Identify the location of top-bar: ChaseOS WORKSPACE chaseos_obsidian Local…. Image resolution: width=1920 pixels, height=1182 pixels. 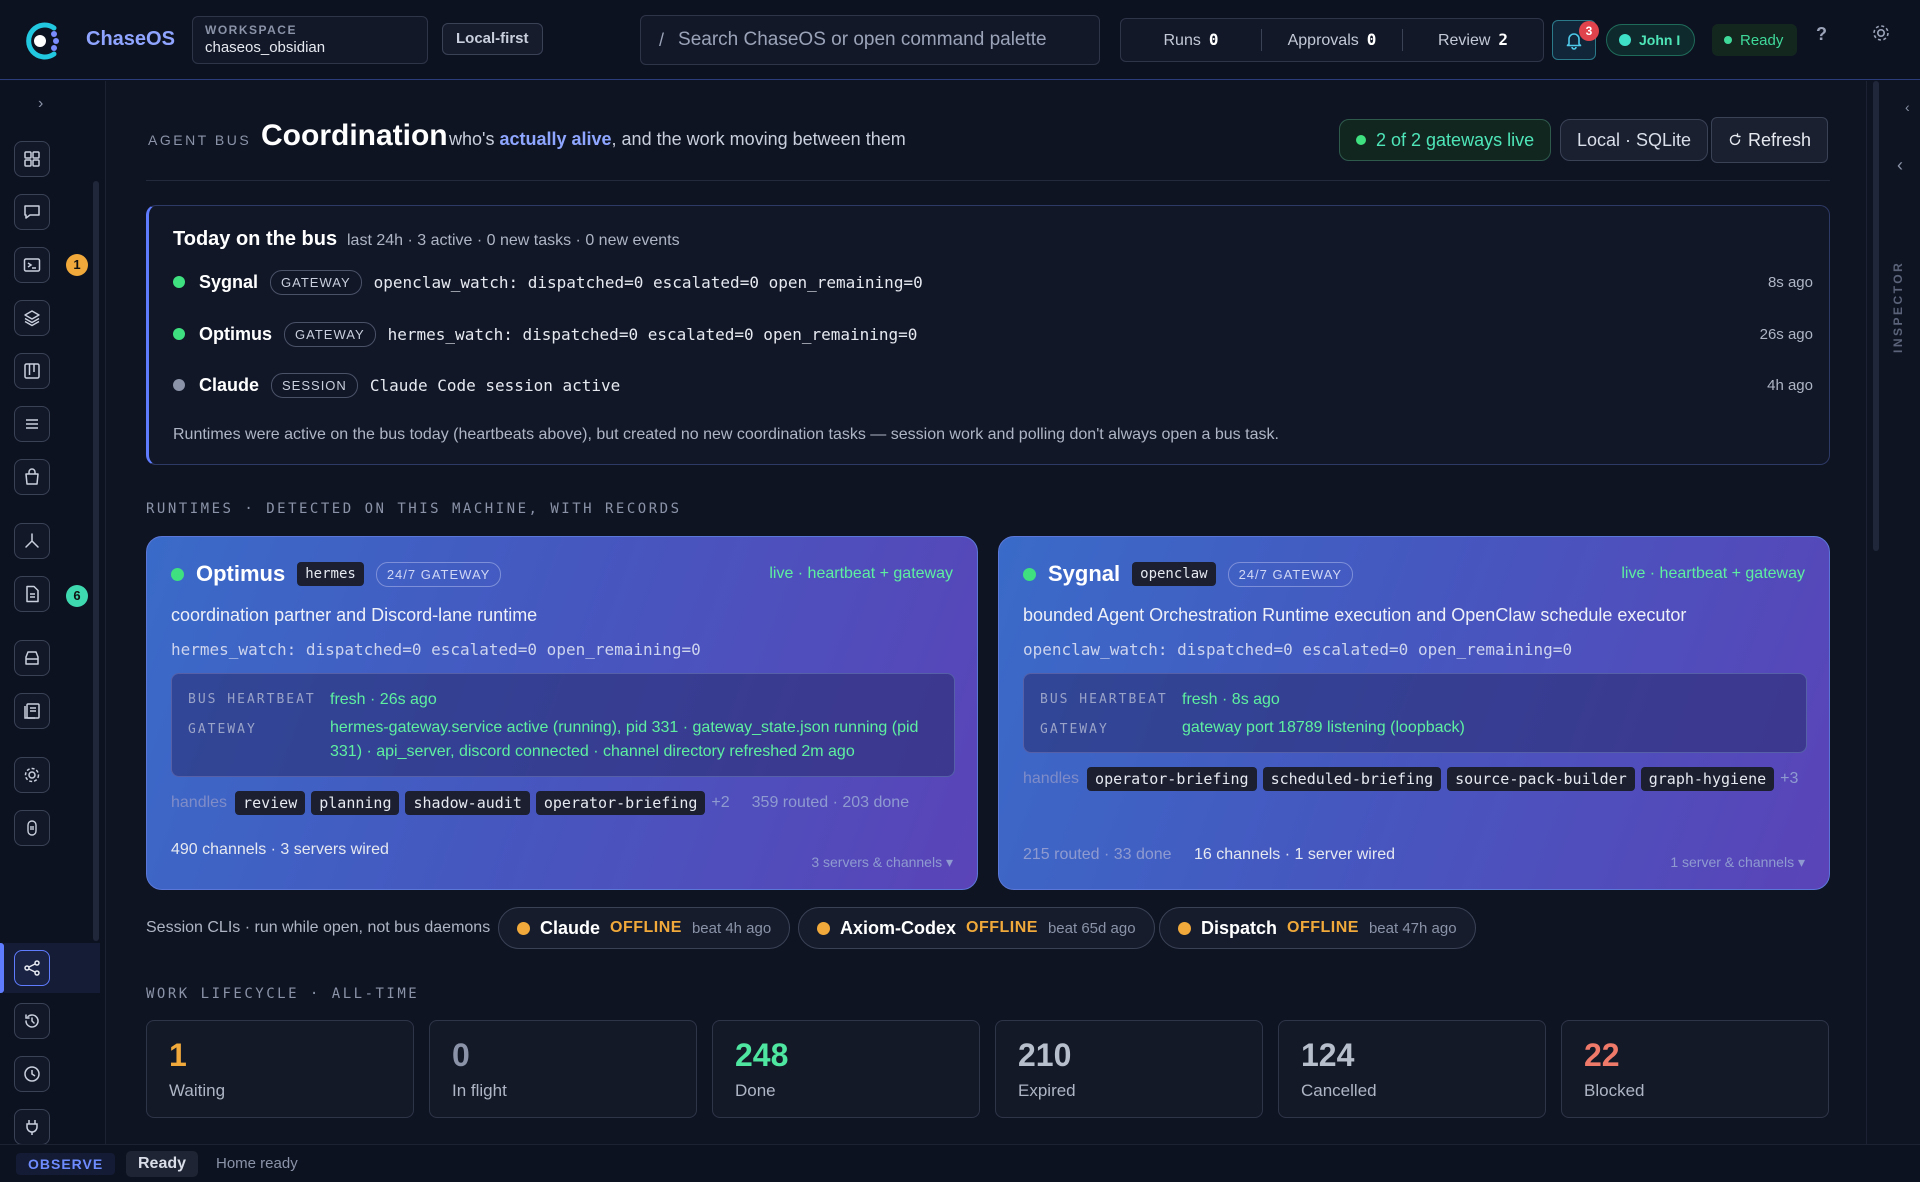
(960, 40).